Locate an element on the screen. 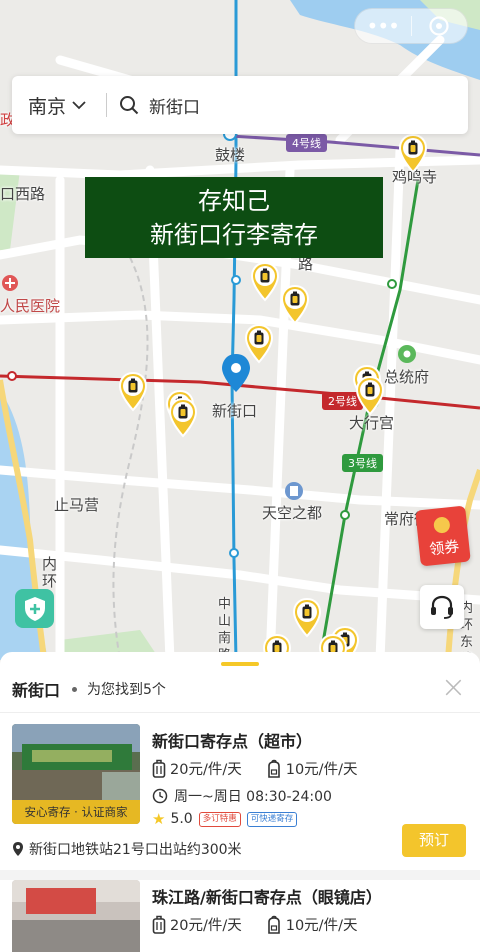 This screenshot has width=480, height=952. hours-text: 周一~周日 08:30-24:00 is located at coordinates (253, 797).